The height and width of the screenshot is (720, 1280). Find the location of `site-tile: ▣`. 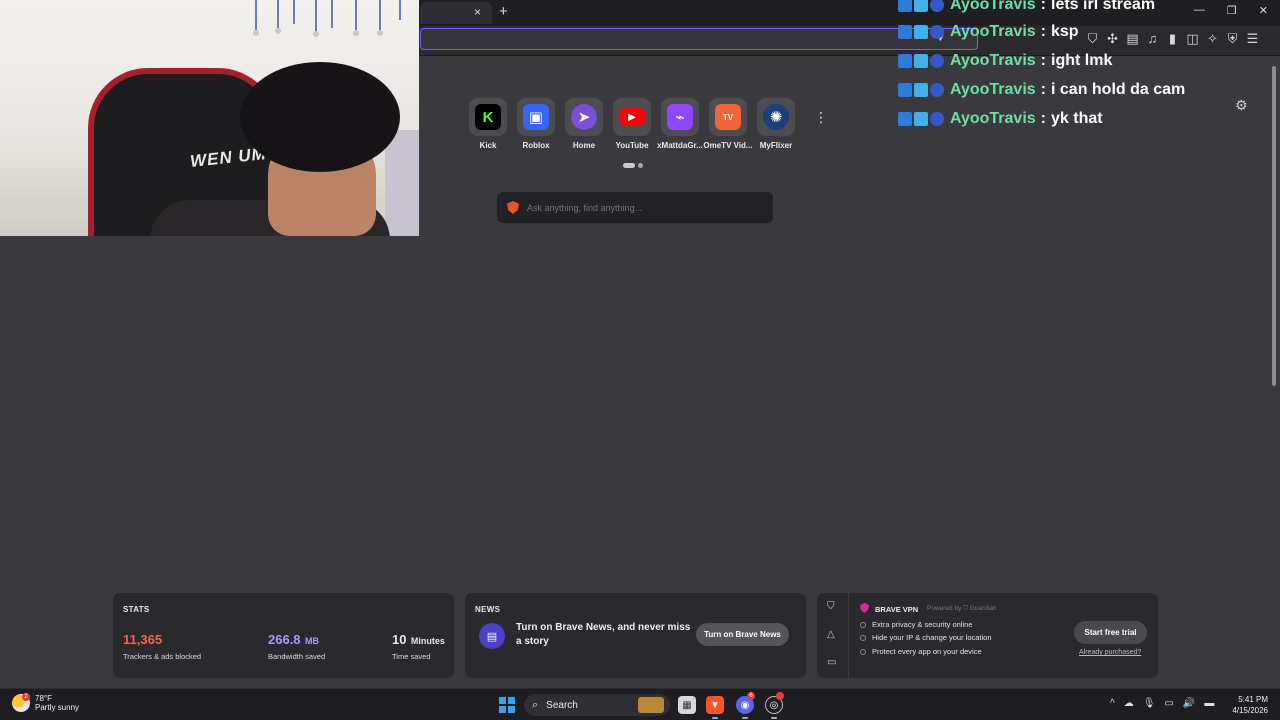

site-tile: ▣ is located at coordinates (536, 117).